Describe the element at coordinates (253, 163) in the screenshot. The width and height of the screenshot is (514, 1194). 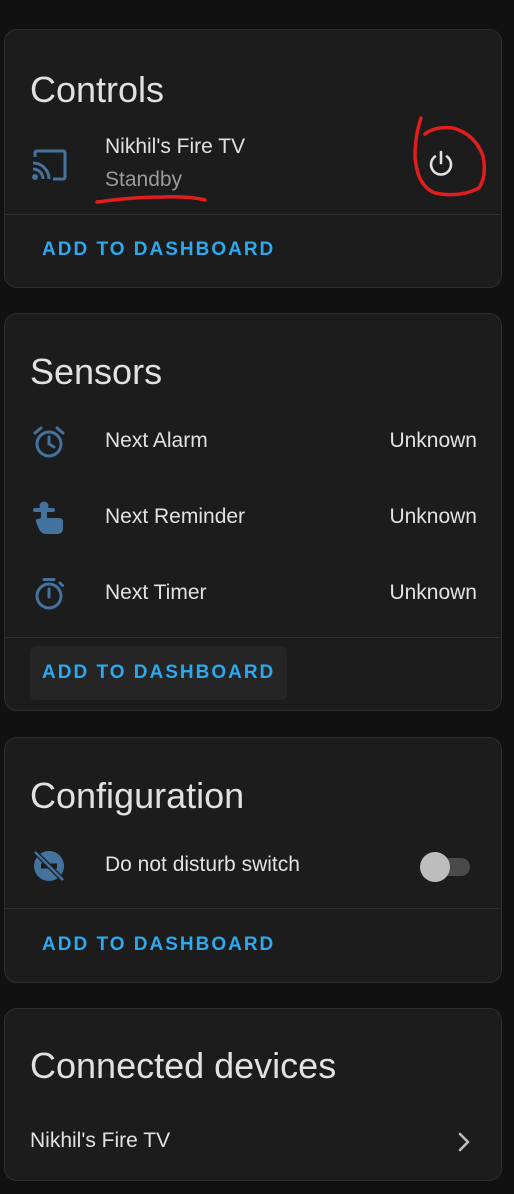
I see `fire-tv-media-row: Nikhil's Fire TV Standby` at that location.